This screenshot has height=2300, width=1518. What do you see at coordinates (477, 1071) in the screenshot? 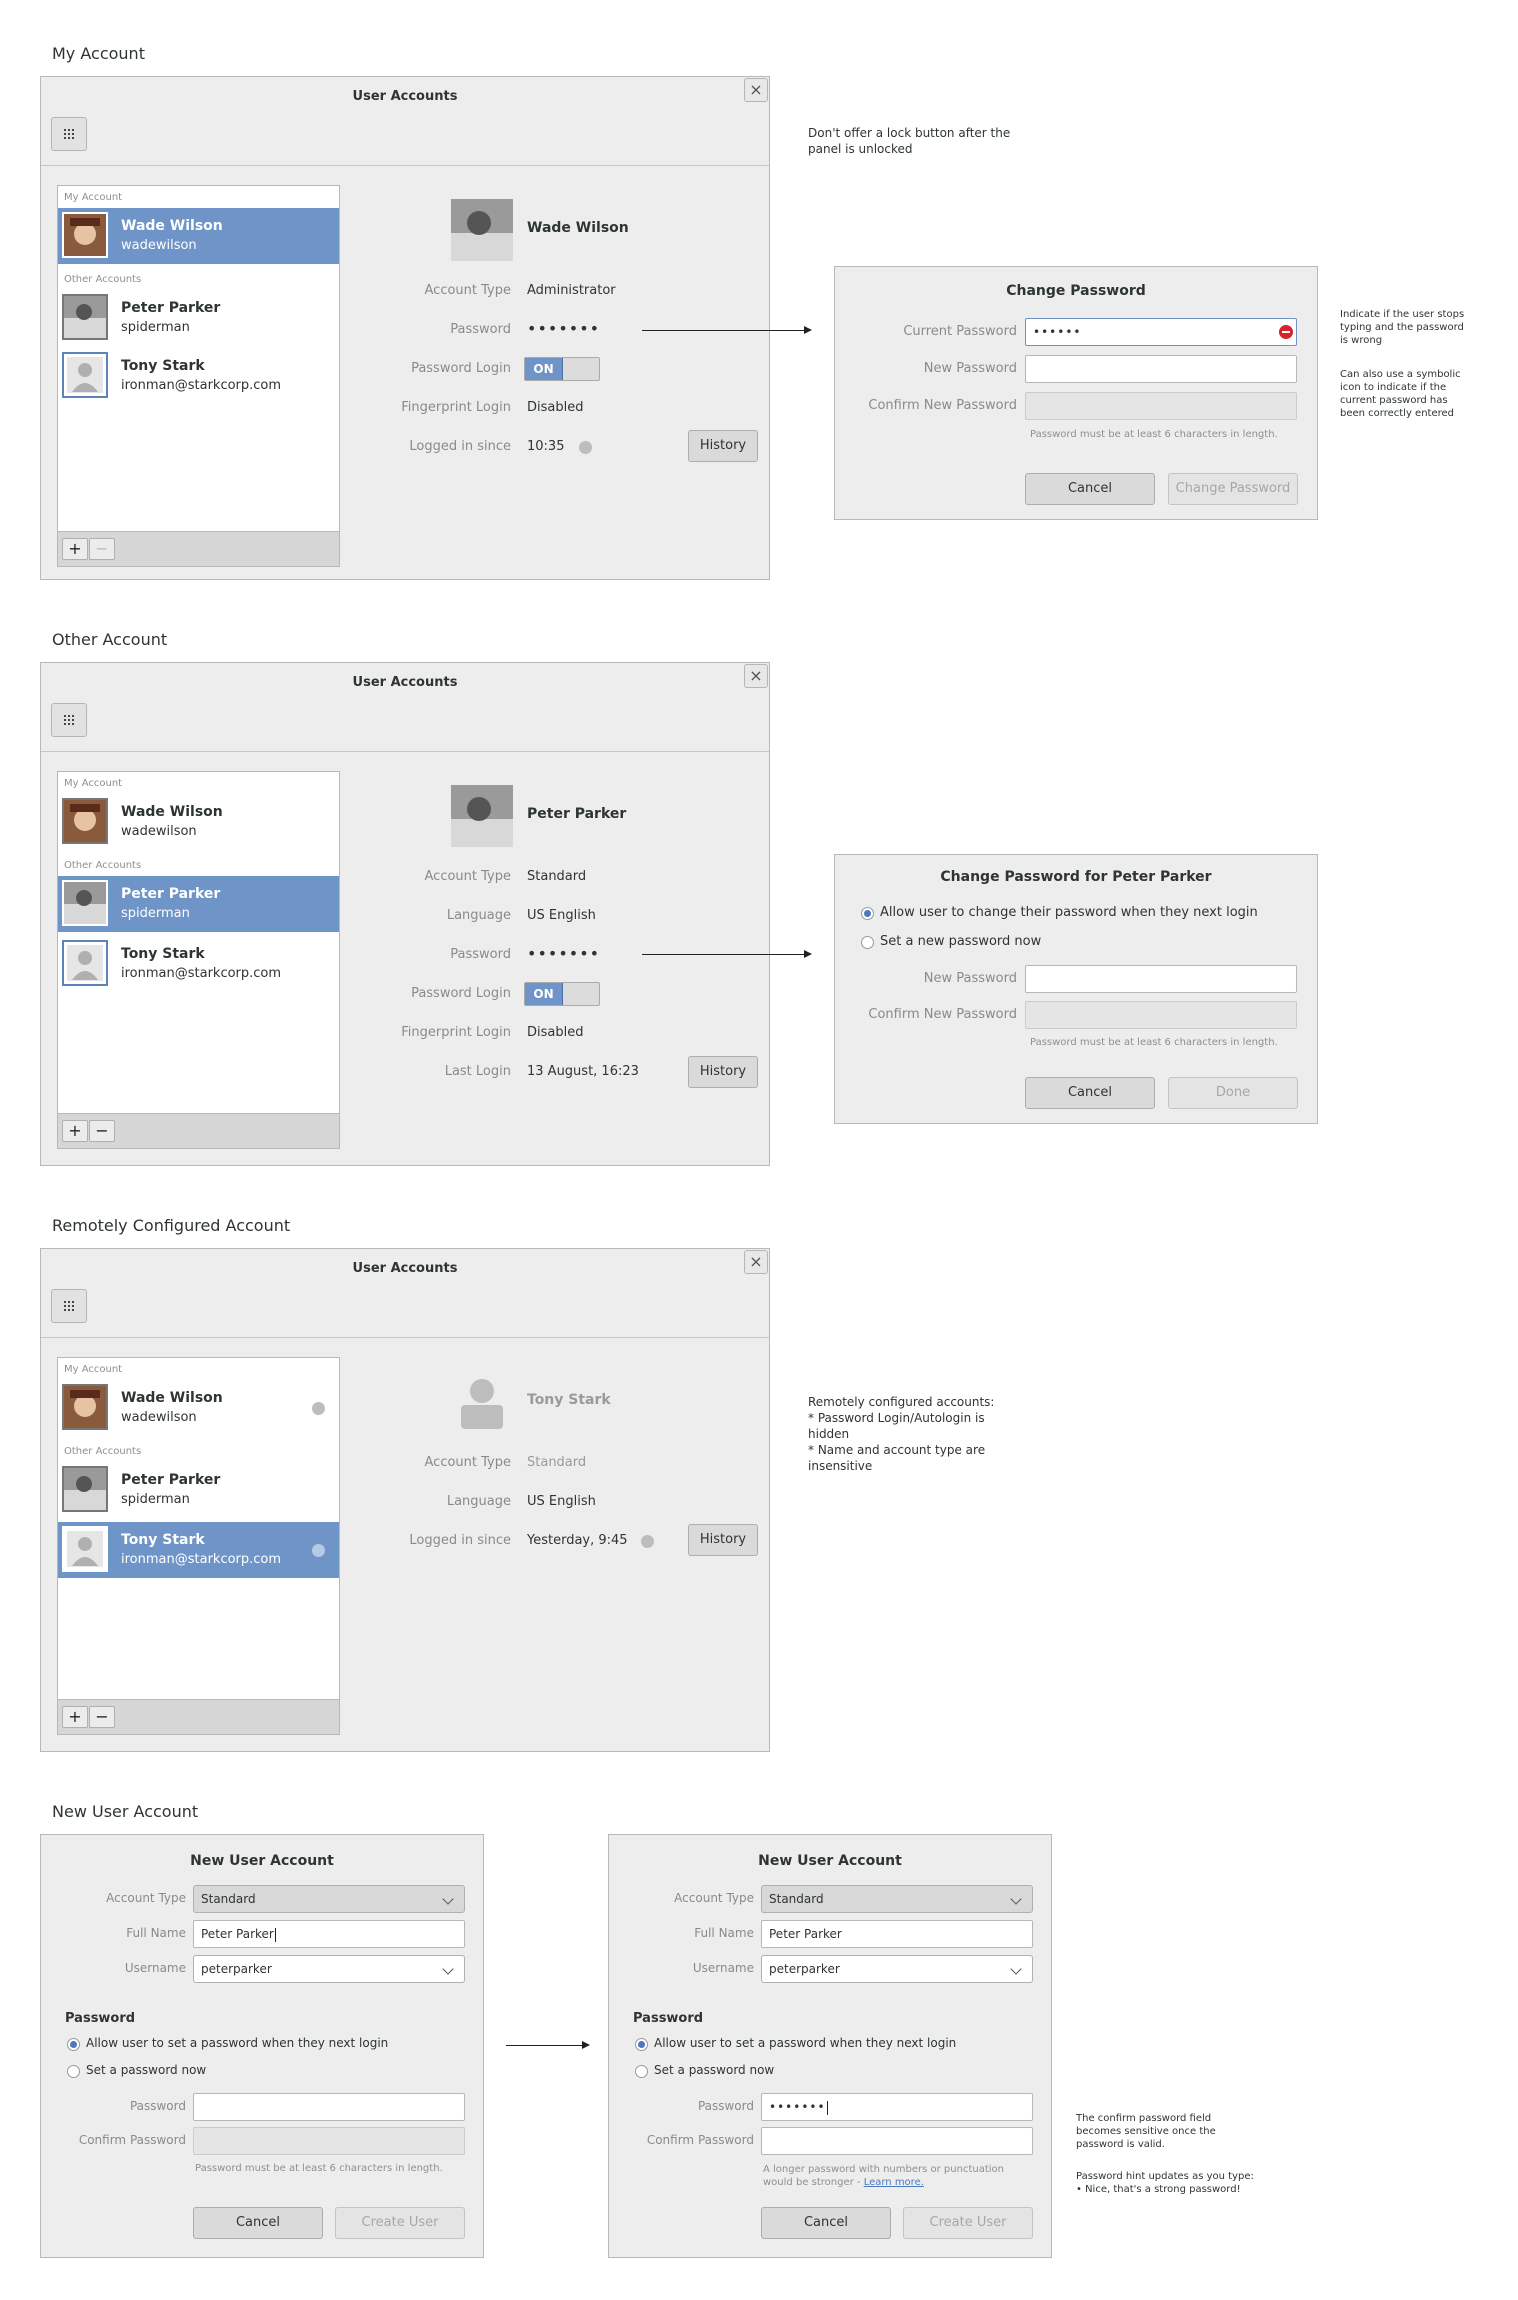
I see `label-last-login: Last Login` at bounding box center [477, 1071].